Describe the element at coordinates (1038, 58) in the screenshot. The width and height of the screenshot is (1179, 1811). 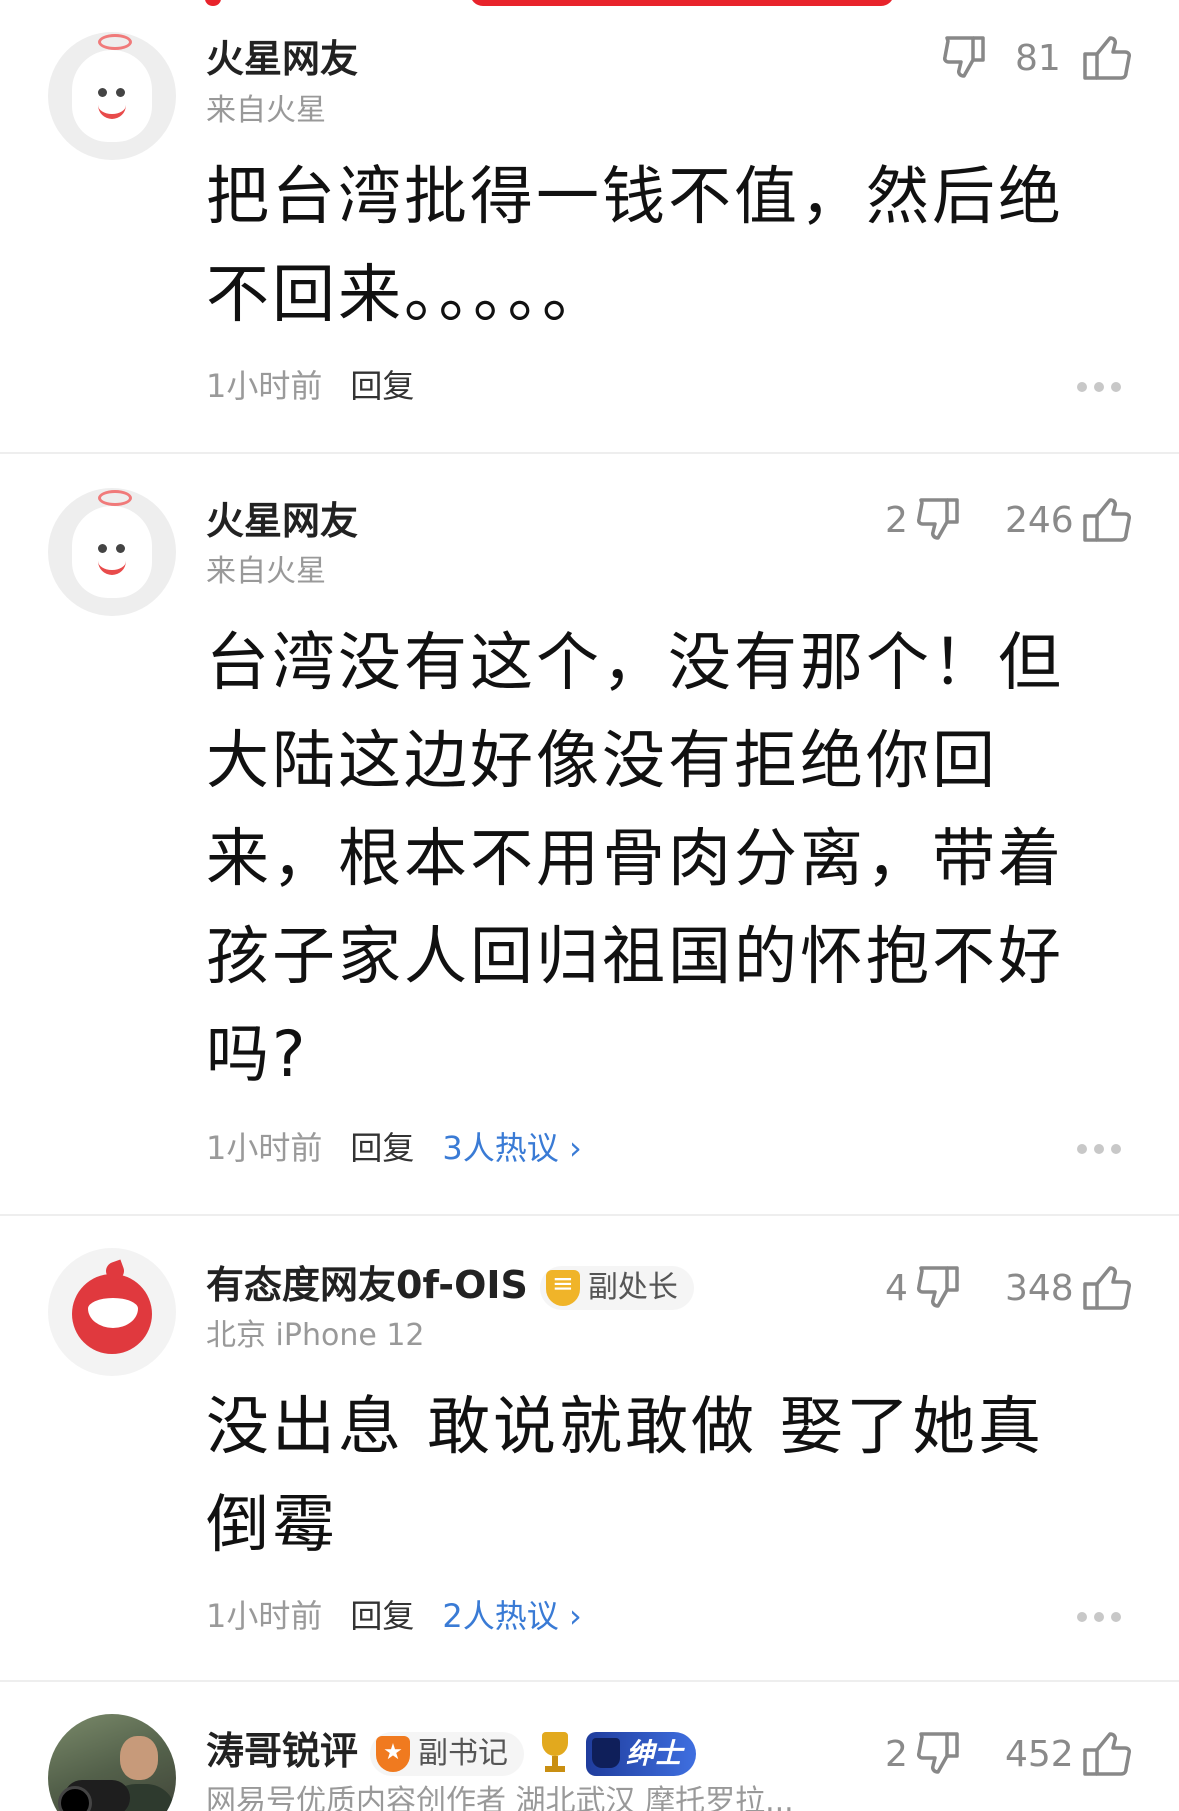
I see `upvote-count: 81` at that location.